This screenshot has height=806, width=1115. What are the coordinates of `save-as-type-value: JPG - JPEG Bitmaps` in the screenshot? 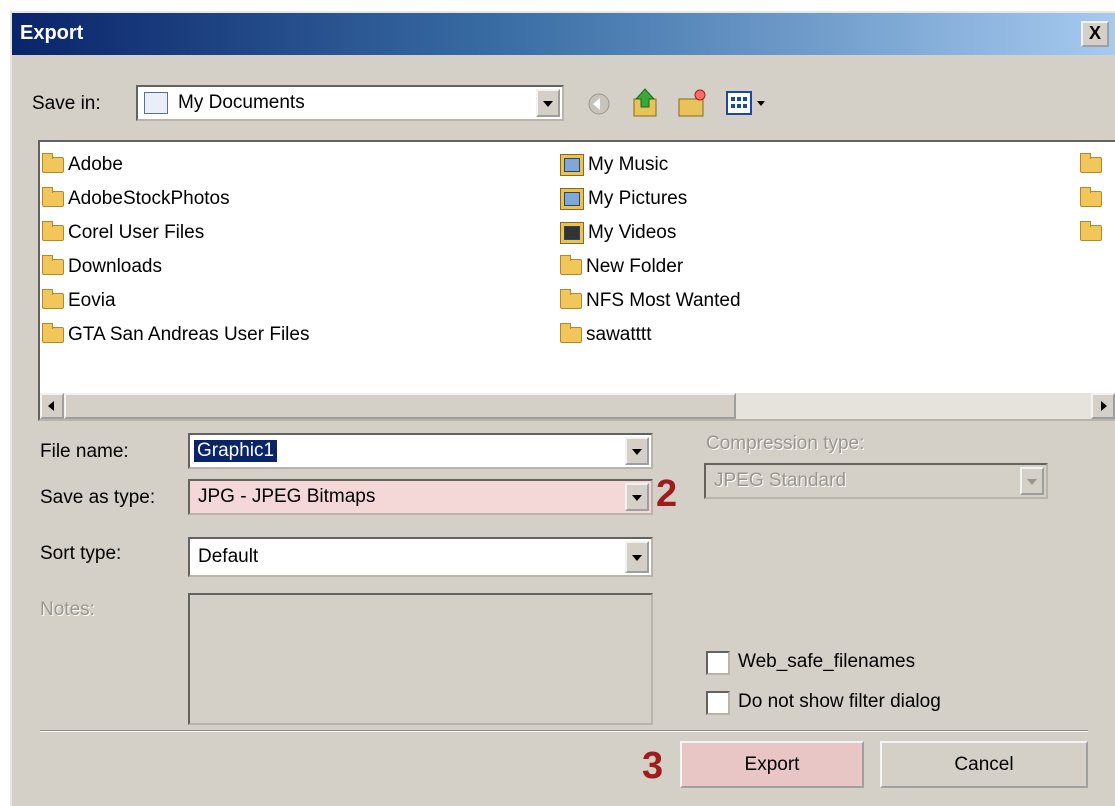 It's located at (287, 496).